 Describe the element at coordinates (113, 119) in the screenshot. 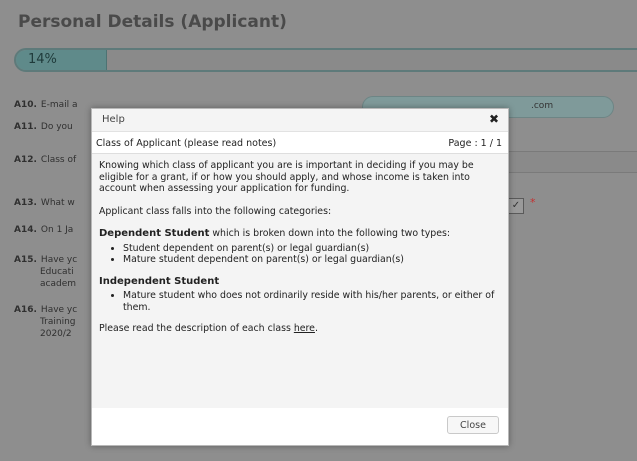

I see `dialog-title: Help` at that location.